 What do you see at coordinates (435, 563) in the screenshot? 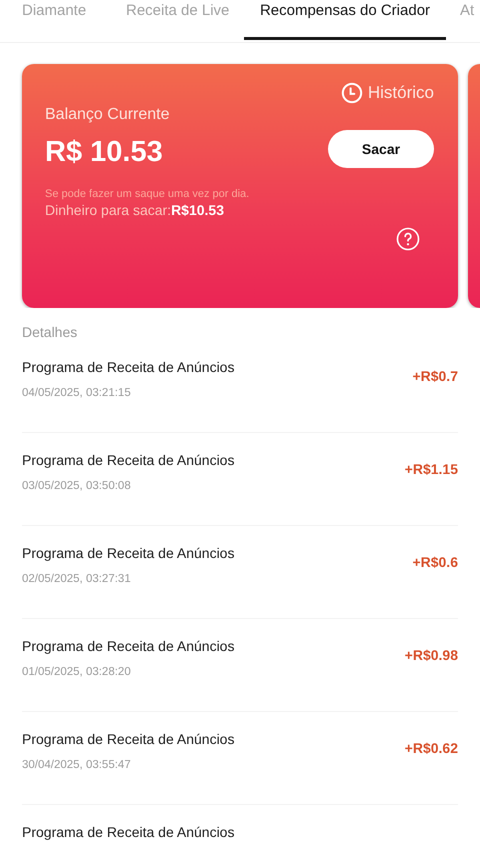
I see `transaction-amount: +R$0.6` at bounding box center [435, 563].